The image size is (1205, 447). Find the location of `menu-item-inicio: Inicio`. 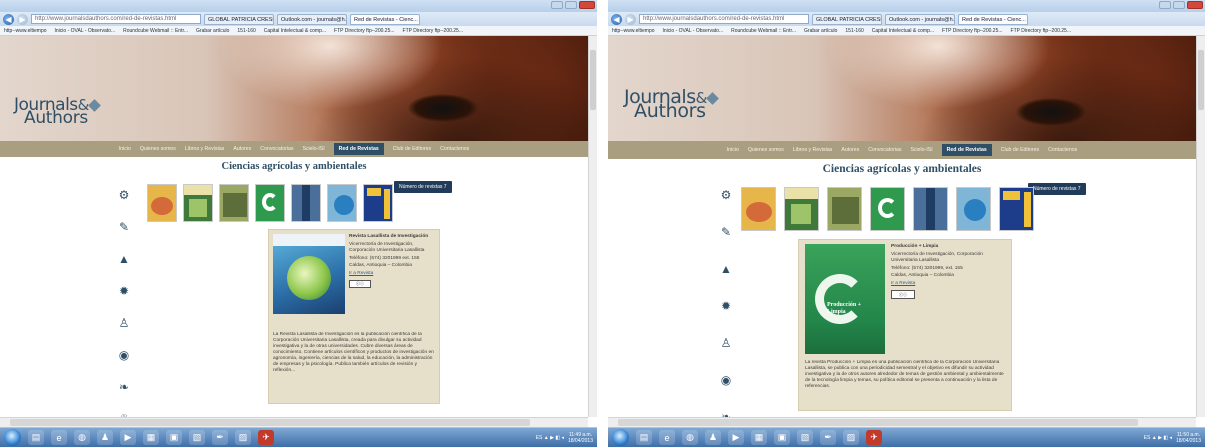

menu-item-inicio: Inicio is located at coordinates (125, 149).